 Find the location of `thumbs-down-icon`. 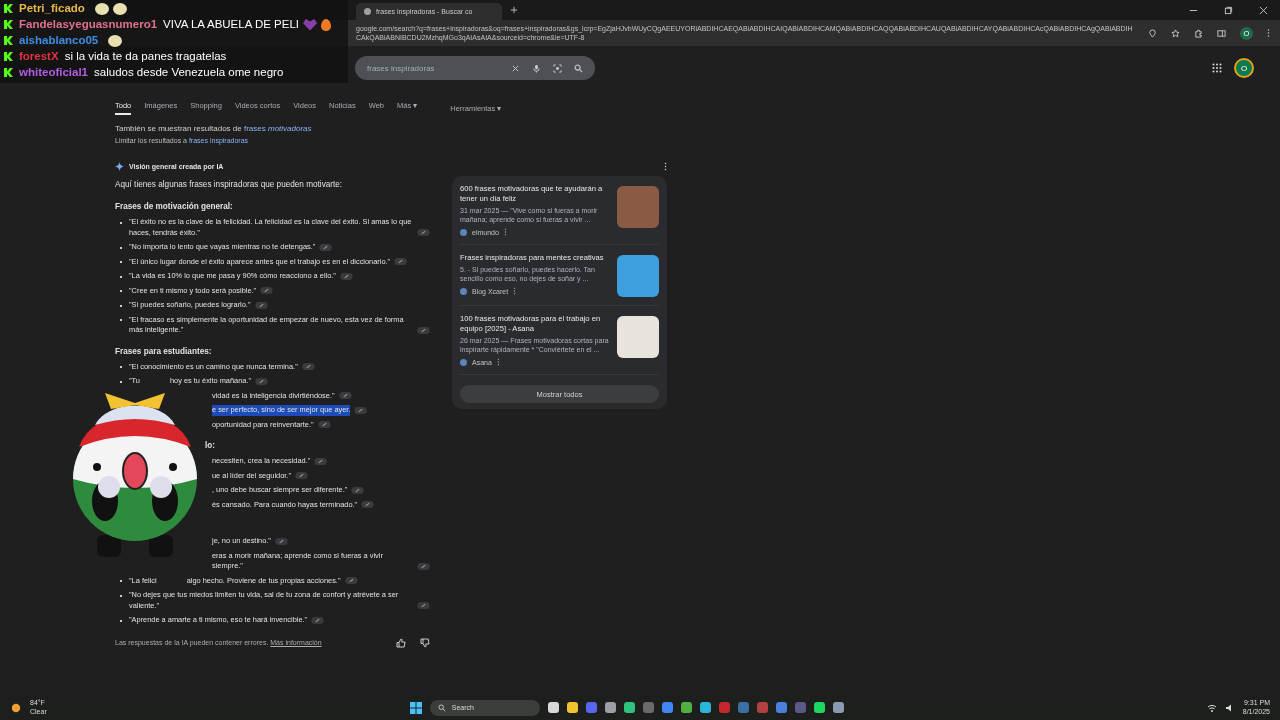

thumbs-down-icon is located at coordinates (425, 642).